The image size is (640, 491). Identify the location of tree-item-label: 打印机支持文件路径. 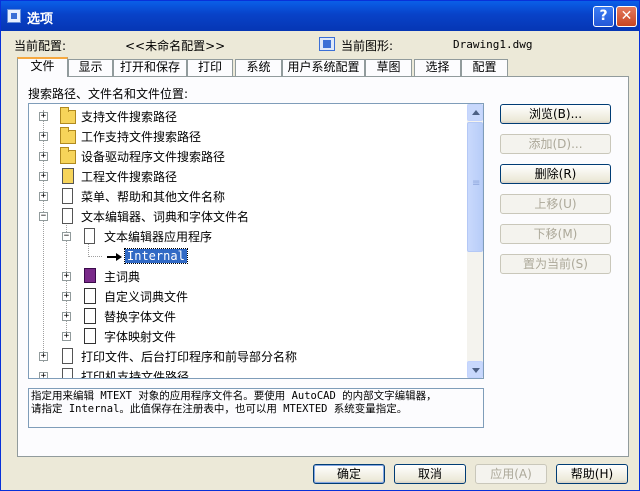
(135, 374).